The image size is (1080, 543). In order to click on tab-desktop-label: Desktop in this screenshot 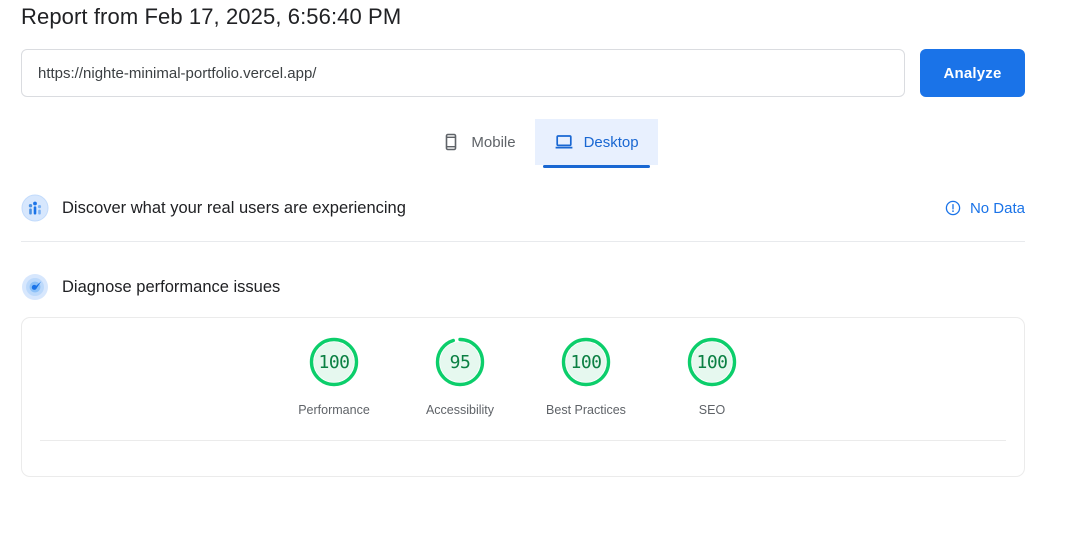, I will do `click(611, 142)`.